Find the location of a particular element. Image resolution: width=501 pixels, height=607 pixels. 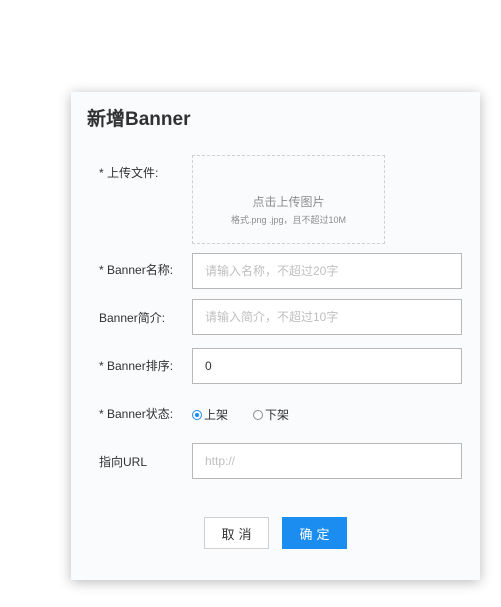

upload-format-hint: 格式.png .jpg，且不超过10M is located at coordinates (288, 220).